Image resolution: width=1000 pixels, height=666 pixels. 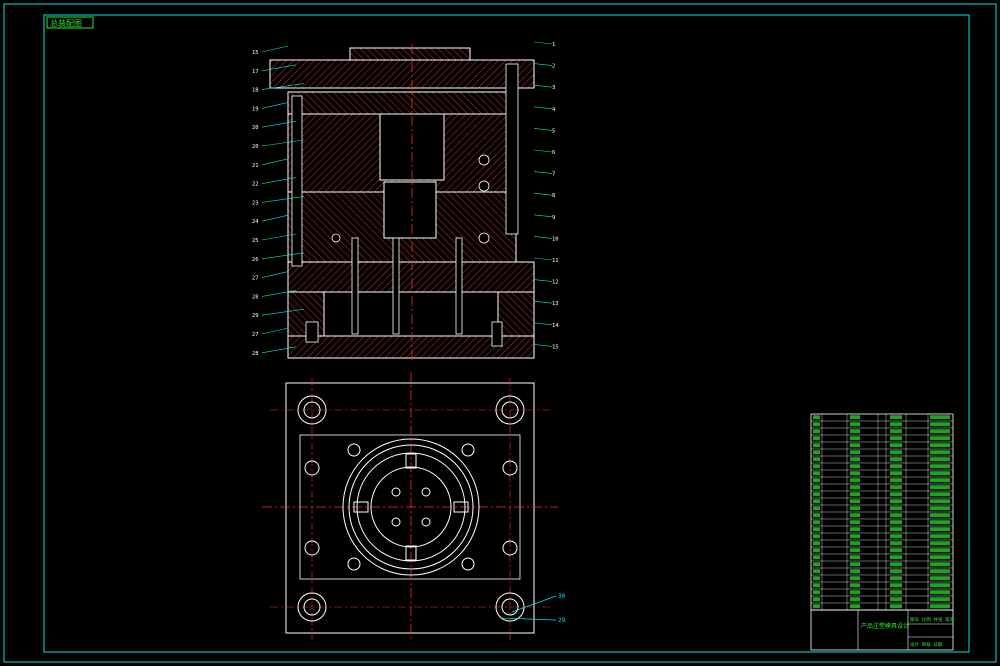 What do you see at coordinates (553, 131) in the screenshot?
I see `right-label-4: 5` at bounding box center [553, 131].